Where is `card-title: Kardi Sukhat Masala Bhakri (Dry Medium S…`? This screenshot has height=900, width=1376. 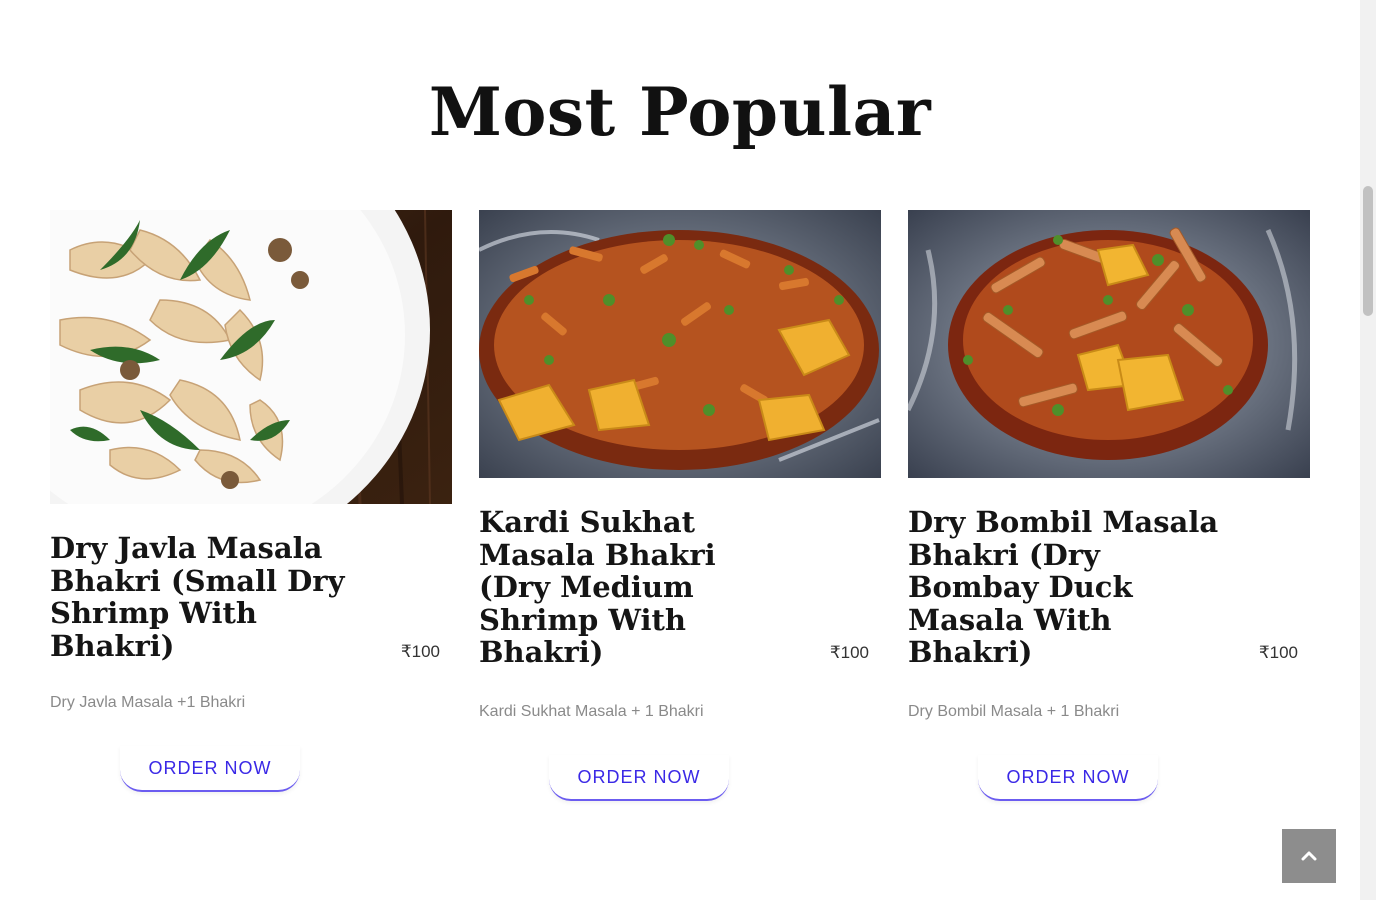
card-title: Kardi Sukhat Masala Bhakri (Dry Medium S… is located at coordinates (624, 587).